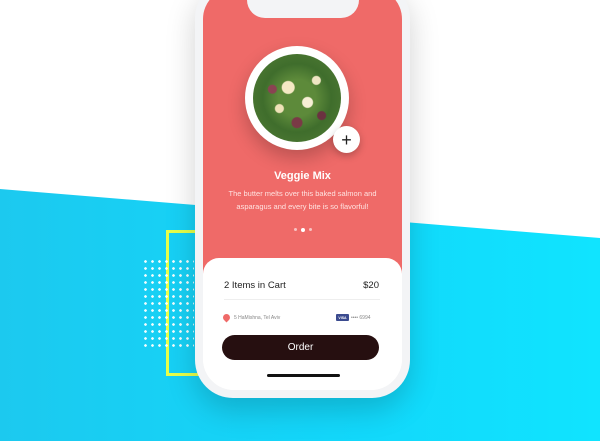 This screenshot has height=441, width=600. Describe the element at coordinates (302, 299) in the screenshot. I see `cart-divider` at that location.